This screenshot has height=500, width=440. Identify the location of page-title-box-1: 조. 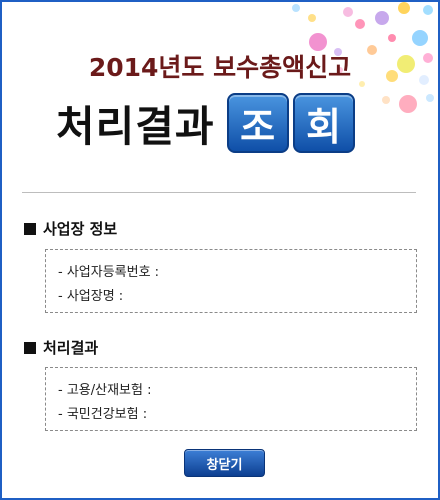
(257, 123).